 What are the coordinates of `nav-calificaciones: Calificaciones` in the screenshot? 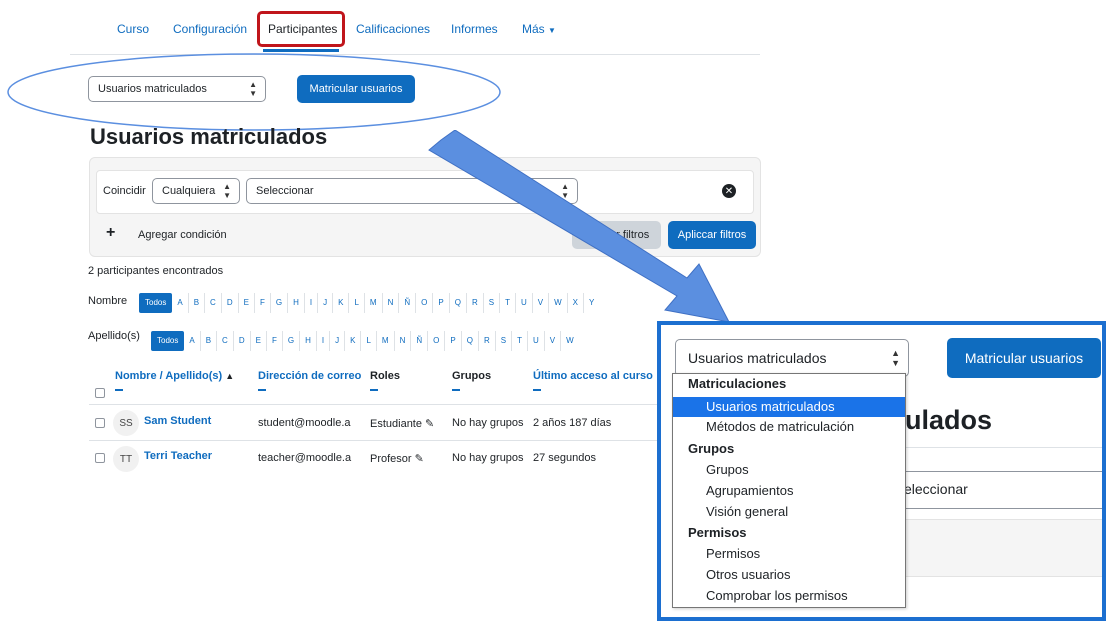 It's located at (393, 29).